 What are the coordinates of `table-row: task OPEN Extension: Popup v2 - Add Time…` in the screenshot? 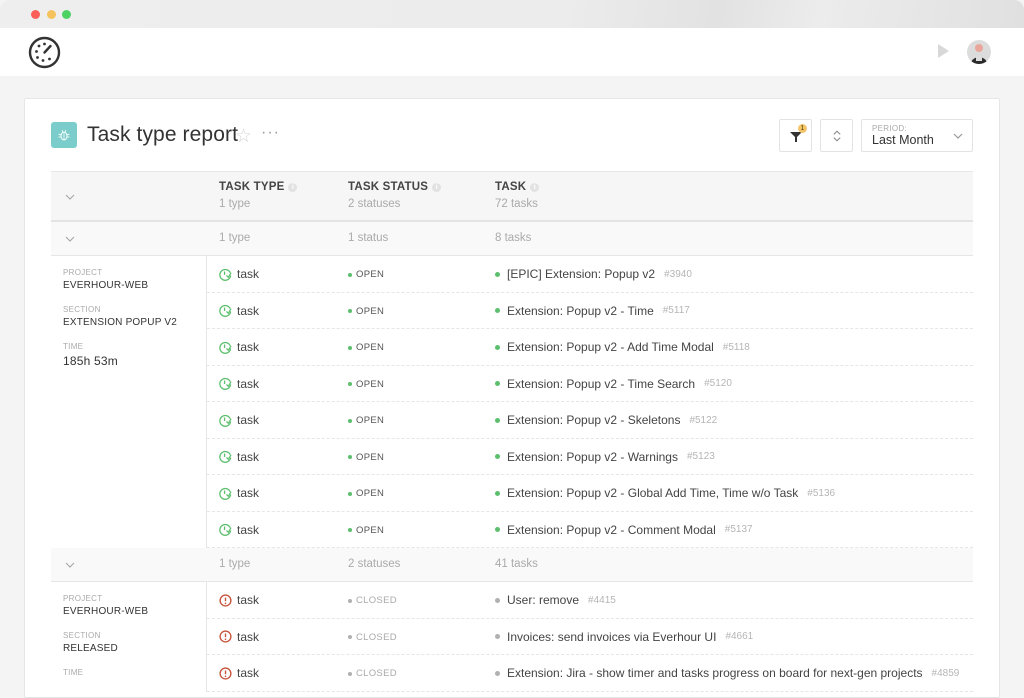 It's located at (590, 347).